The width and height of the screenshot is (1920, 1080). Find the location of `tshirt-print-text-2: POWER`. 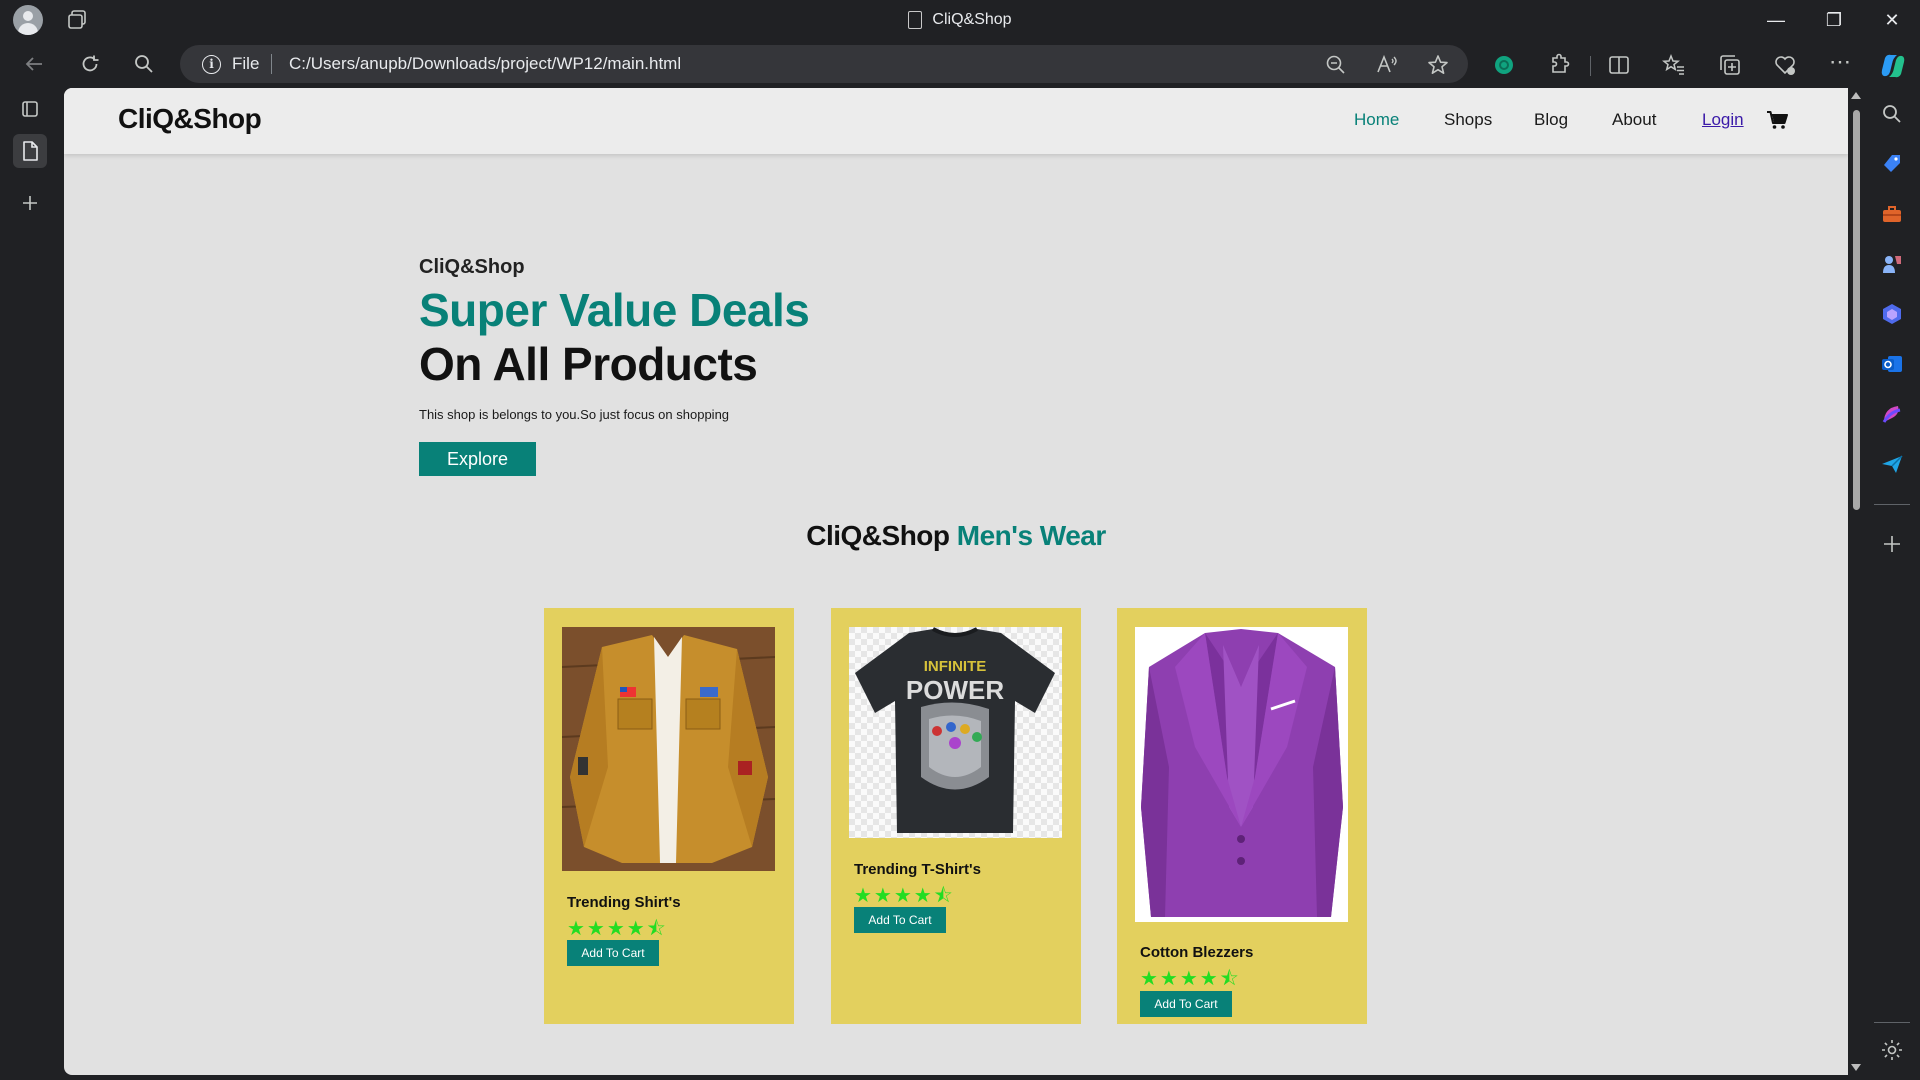

tshirt-print-text-2: POWER is located at coordinates (955, 690).